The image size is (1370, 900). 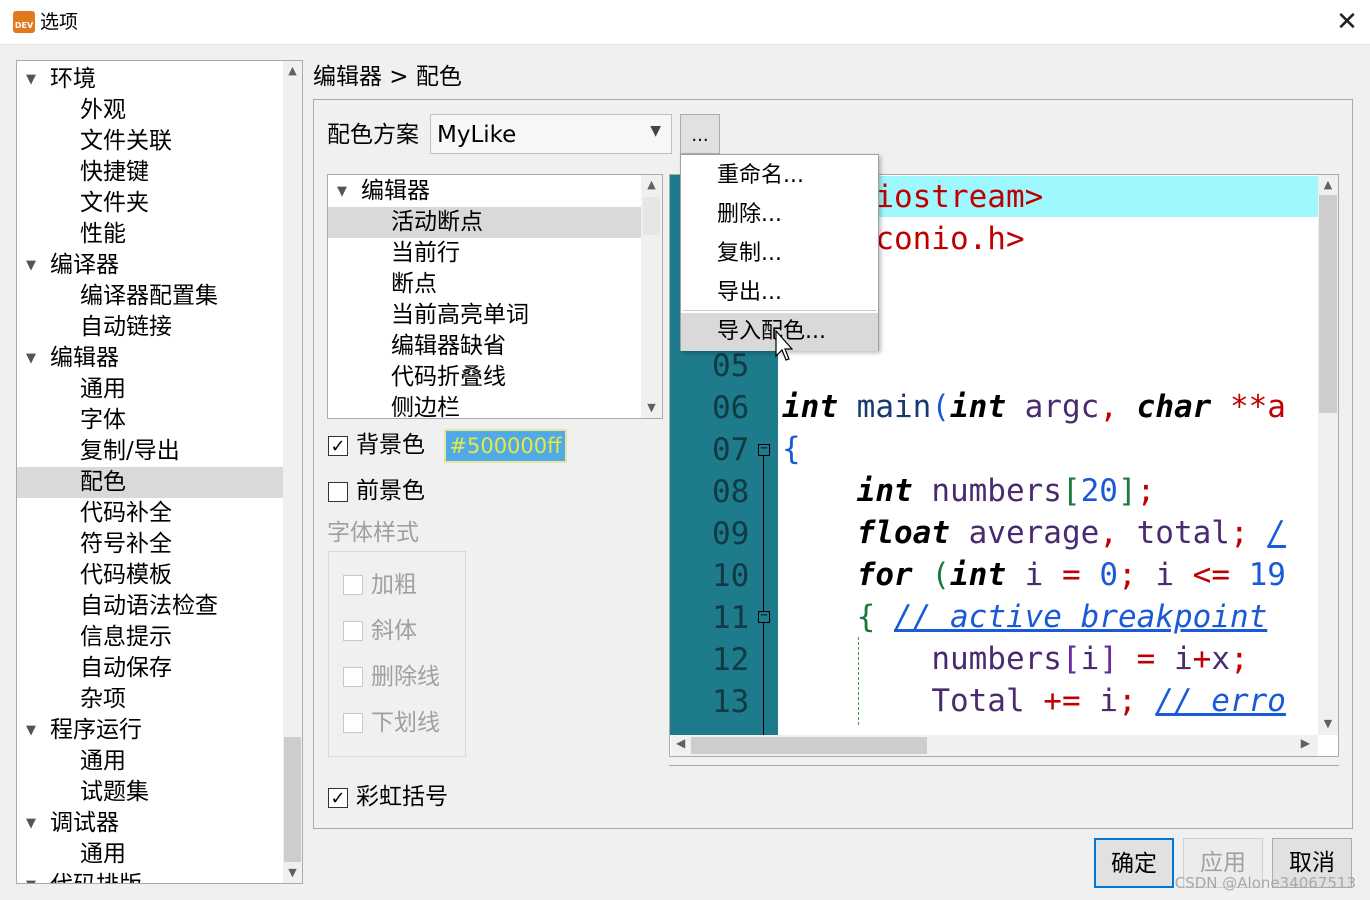 I want to click on foreground-color-label: 前景色, so click(x=390, y=491).